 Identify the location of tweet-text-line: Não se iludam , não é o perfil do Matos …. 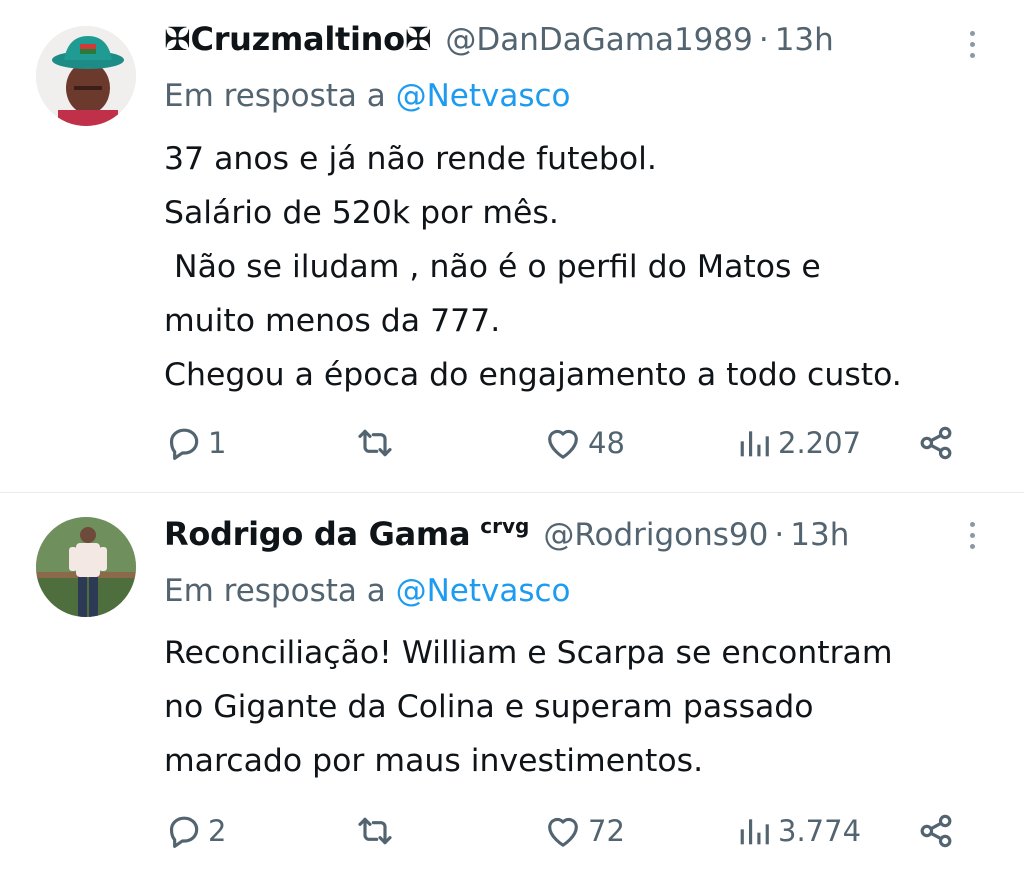
(492, 267).